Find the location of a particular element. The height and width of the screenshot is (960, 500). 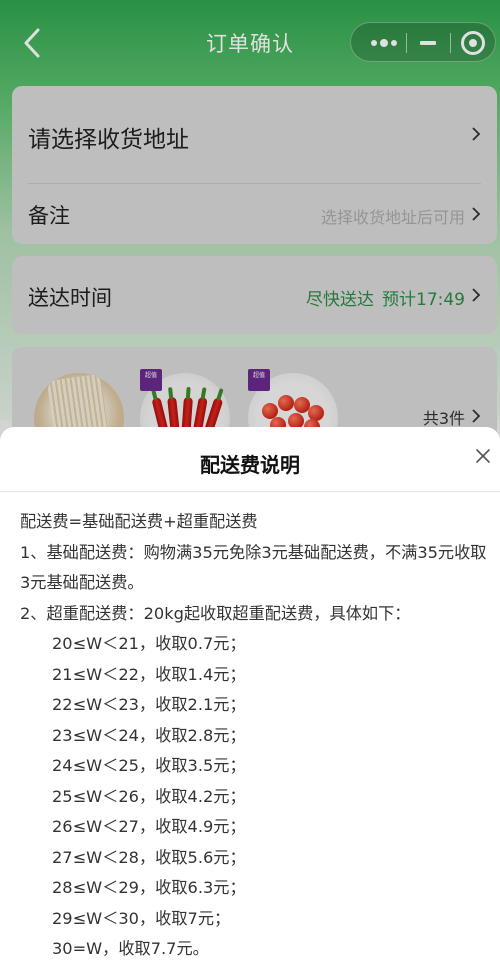

weight-tier: 20≤W＜21，收取0.7元； is located at coordinates (149, 643).